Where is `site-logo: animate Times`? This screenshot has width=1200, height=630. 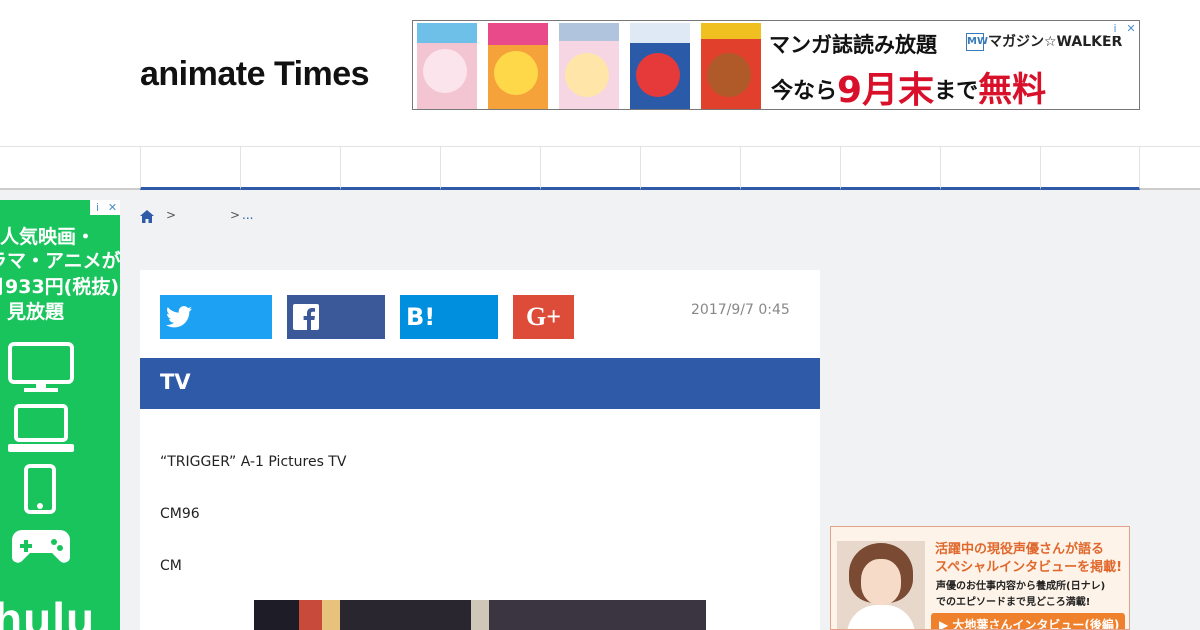 site-logo: animate Times is located at coordinates (255, 74).